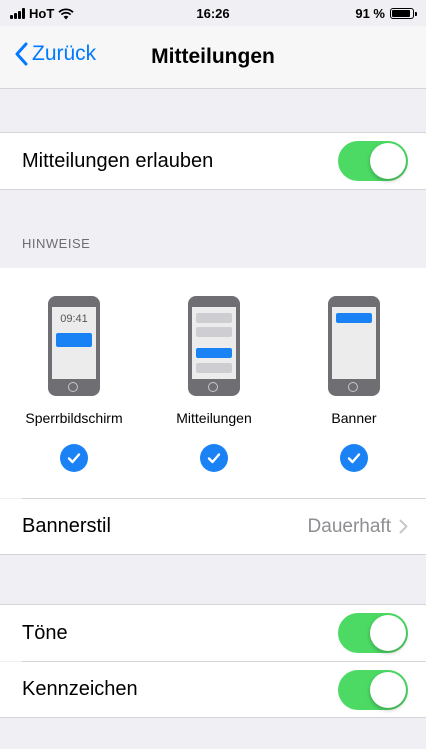 The image size is (426, 749). What do you see at coordinates (213, 13) in the screenshot?
I see `status-bar: HoT 16:26 91 %` at bounding box center [213, 13].